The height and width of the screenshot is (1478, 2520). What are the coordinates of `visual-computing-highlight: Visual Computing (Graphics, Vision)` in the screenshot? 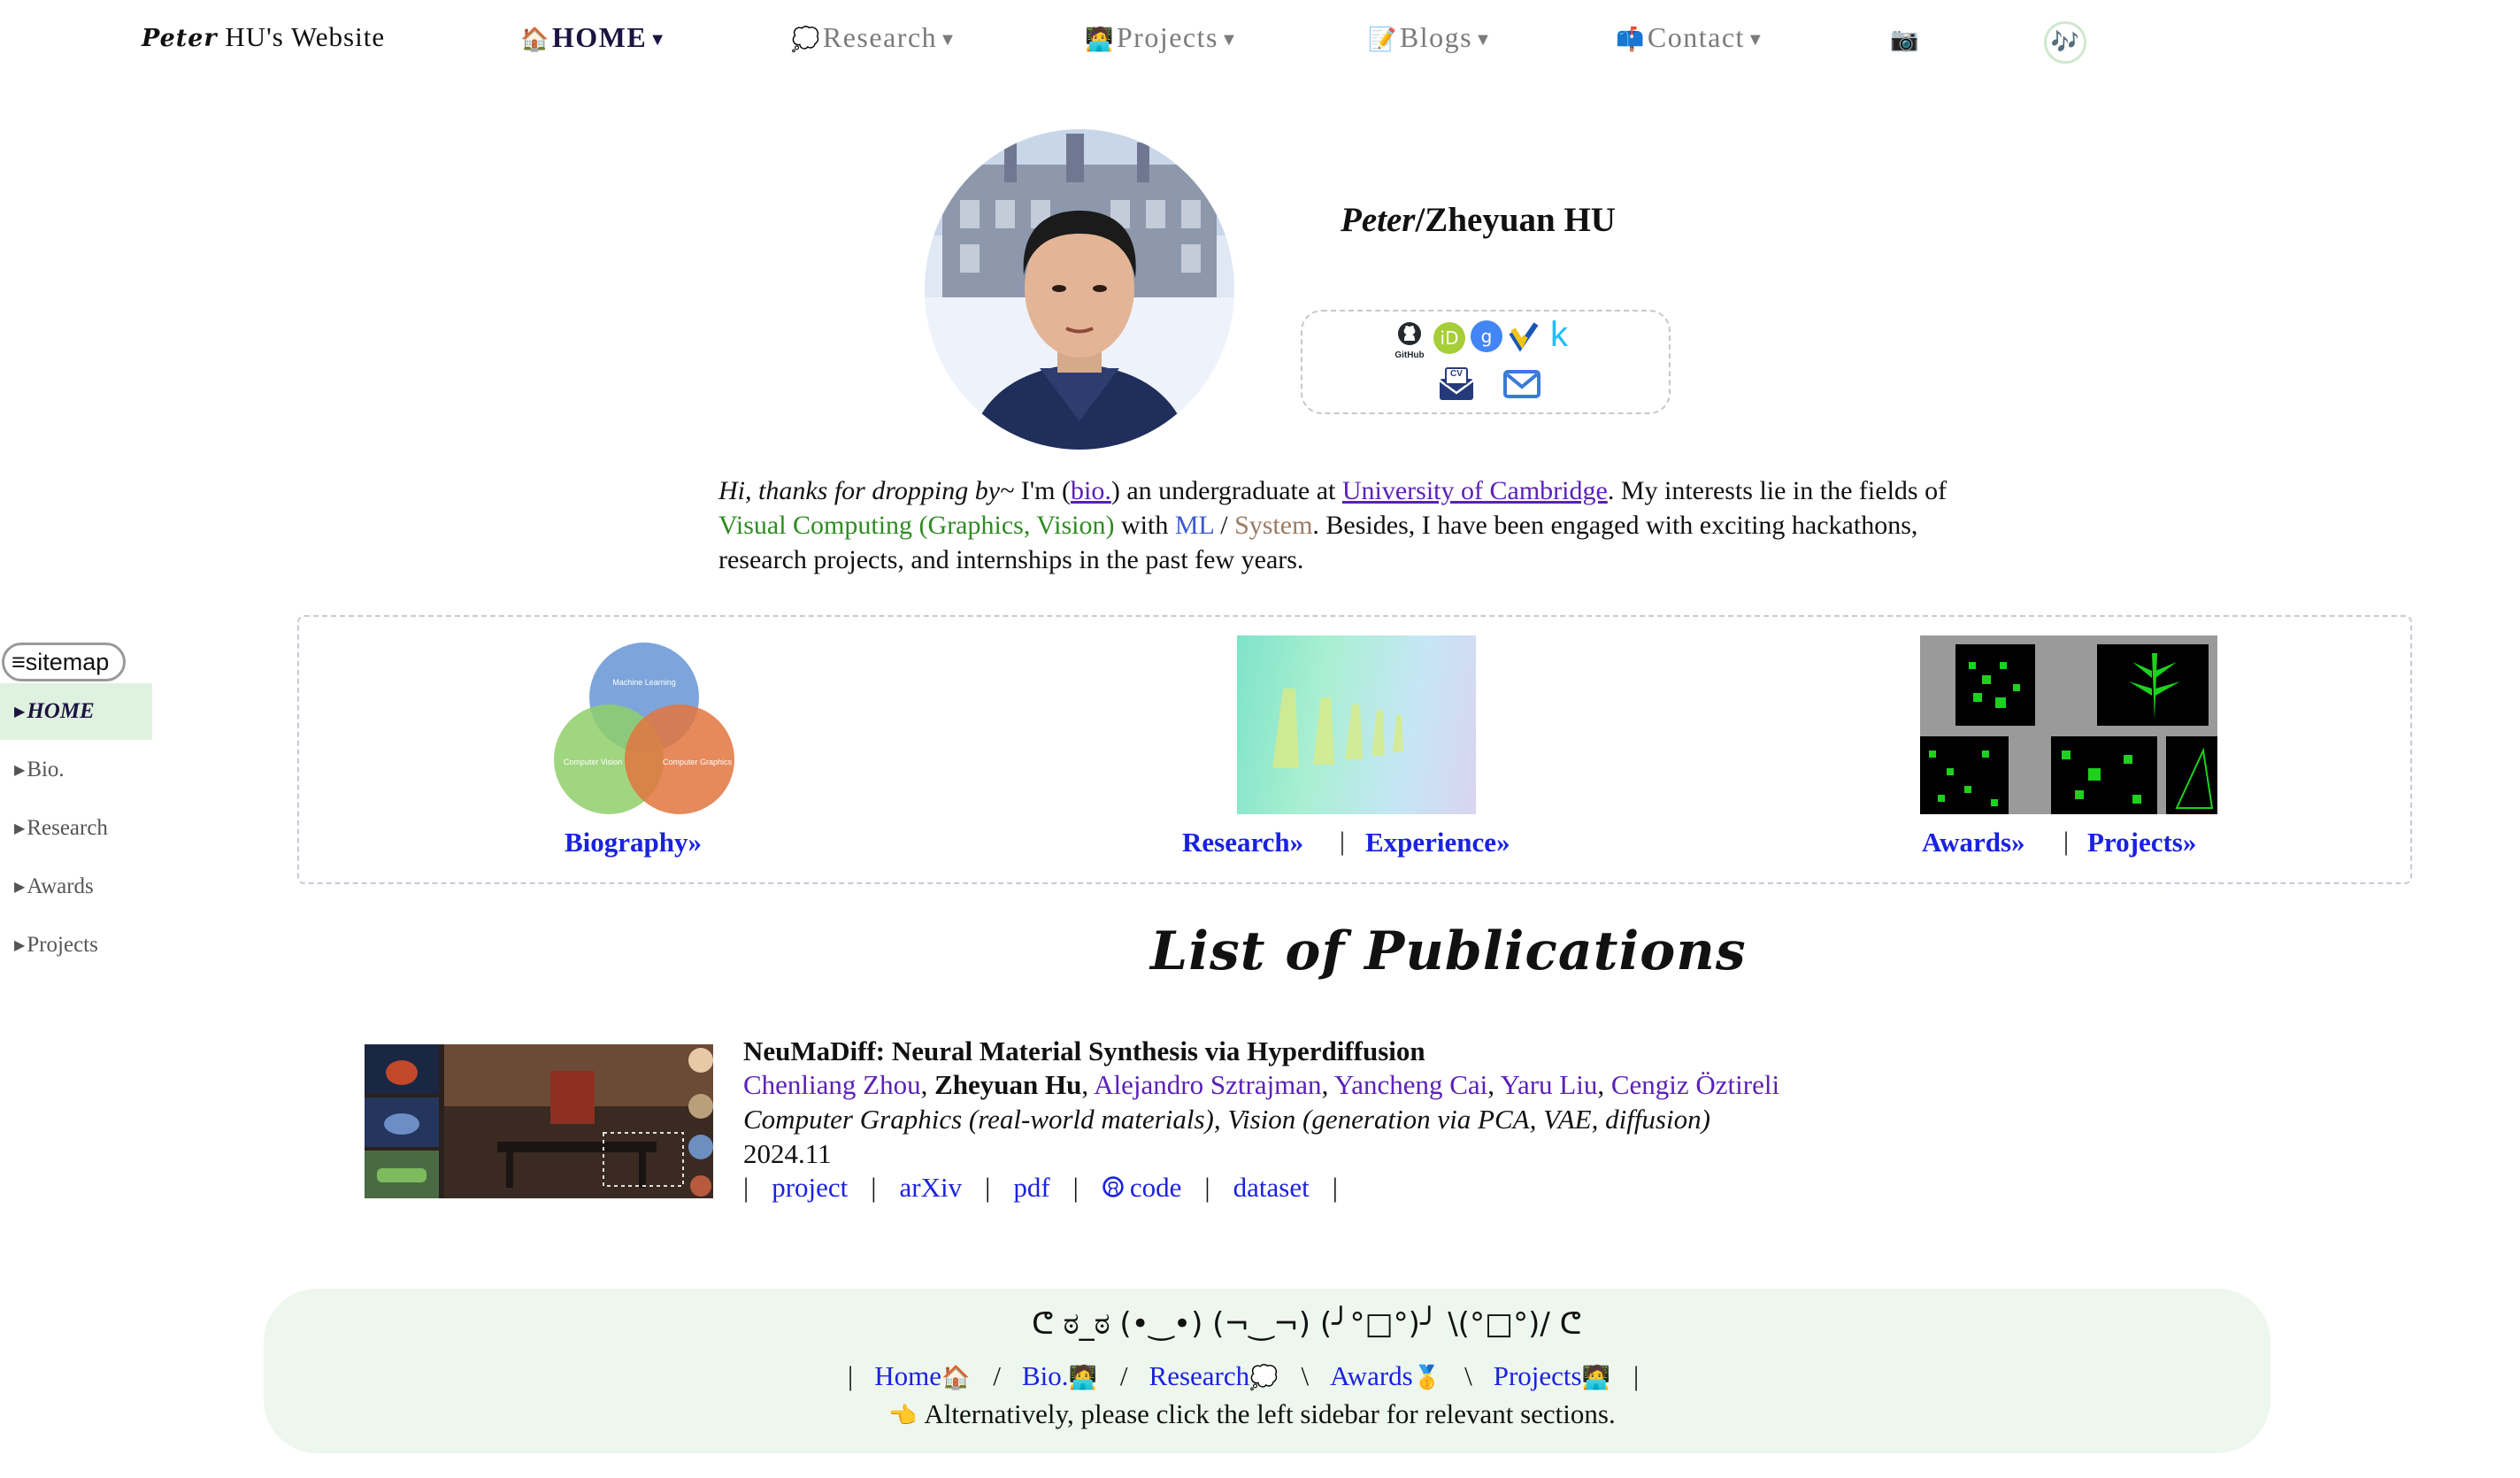 It's located at (917, 525).